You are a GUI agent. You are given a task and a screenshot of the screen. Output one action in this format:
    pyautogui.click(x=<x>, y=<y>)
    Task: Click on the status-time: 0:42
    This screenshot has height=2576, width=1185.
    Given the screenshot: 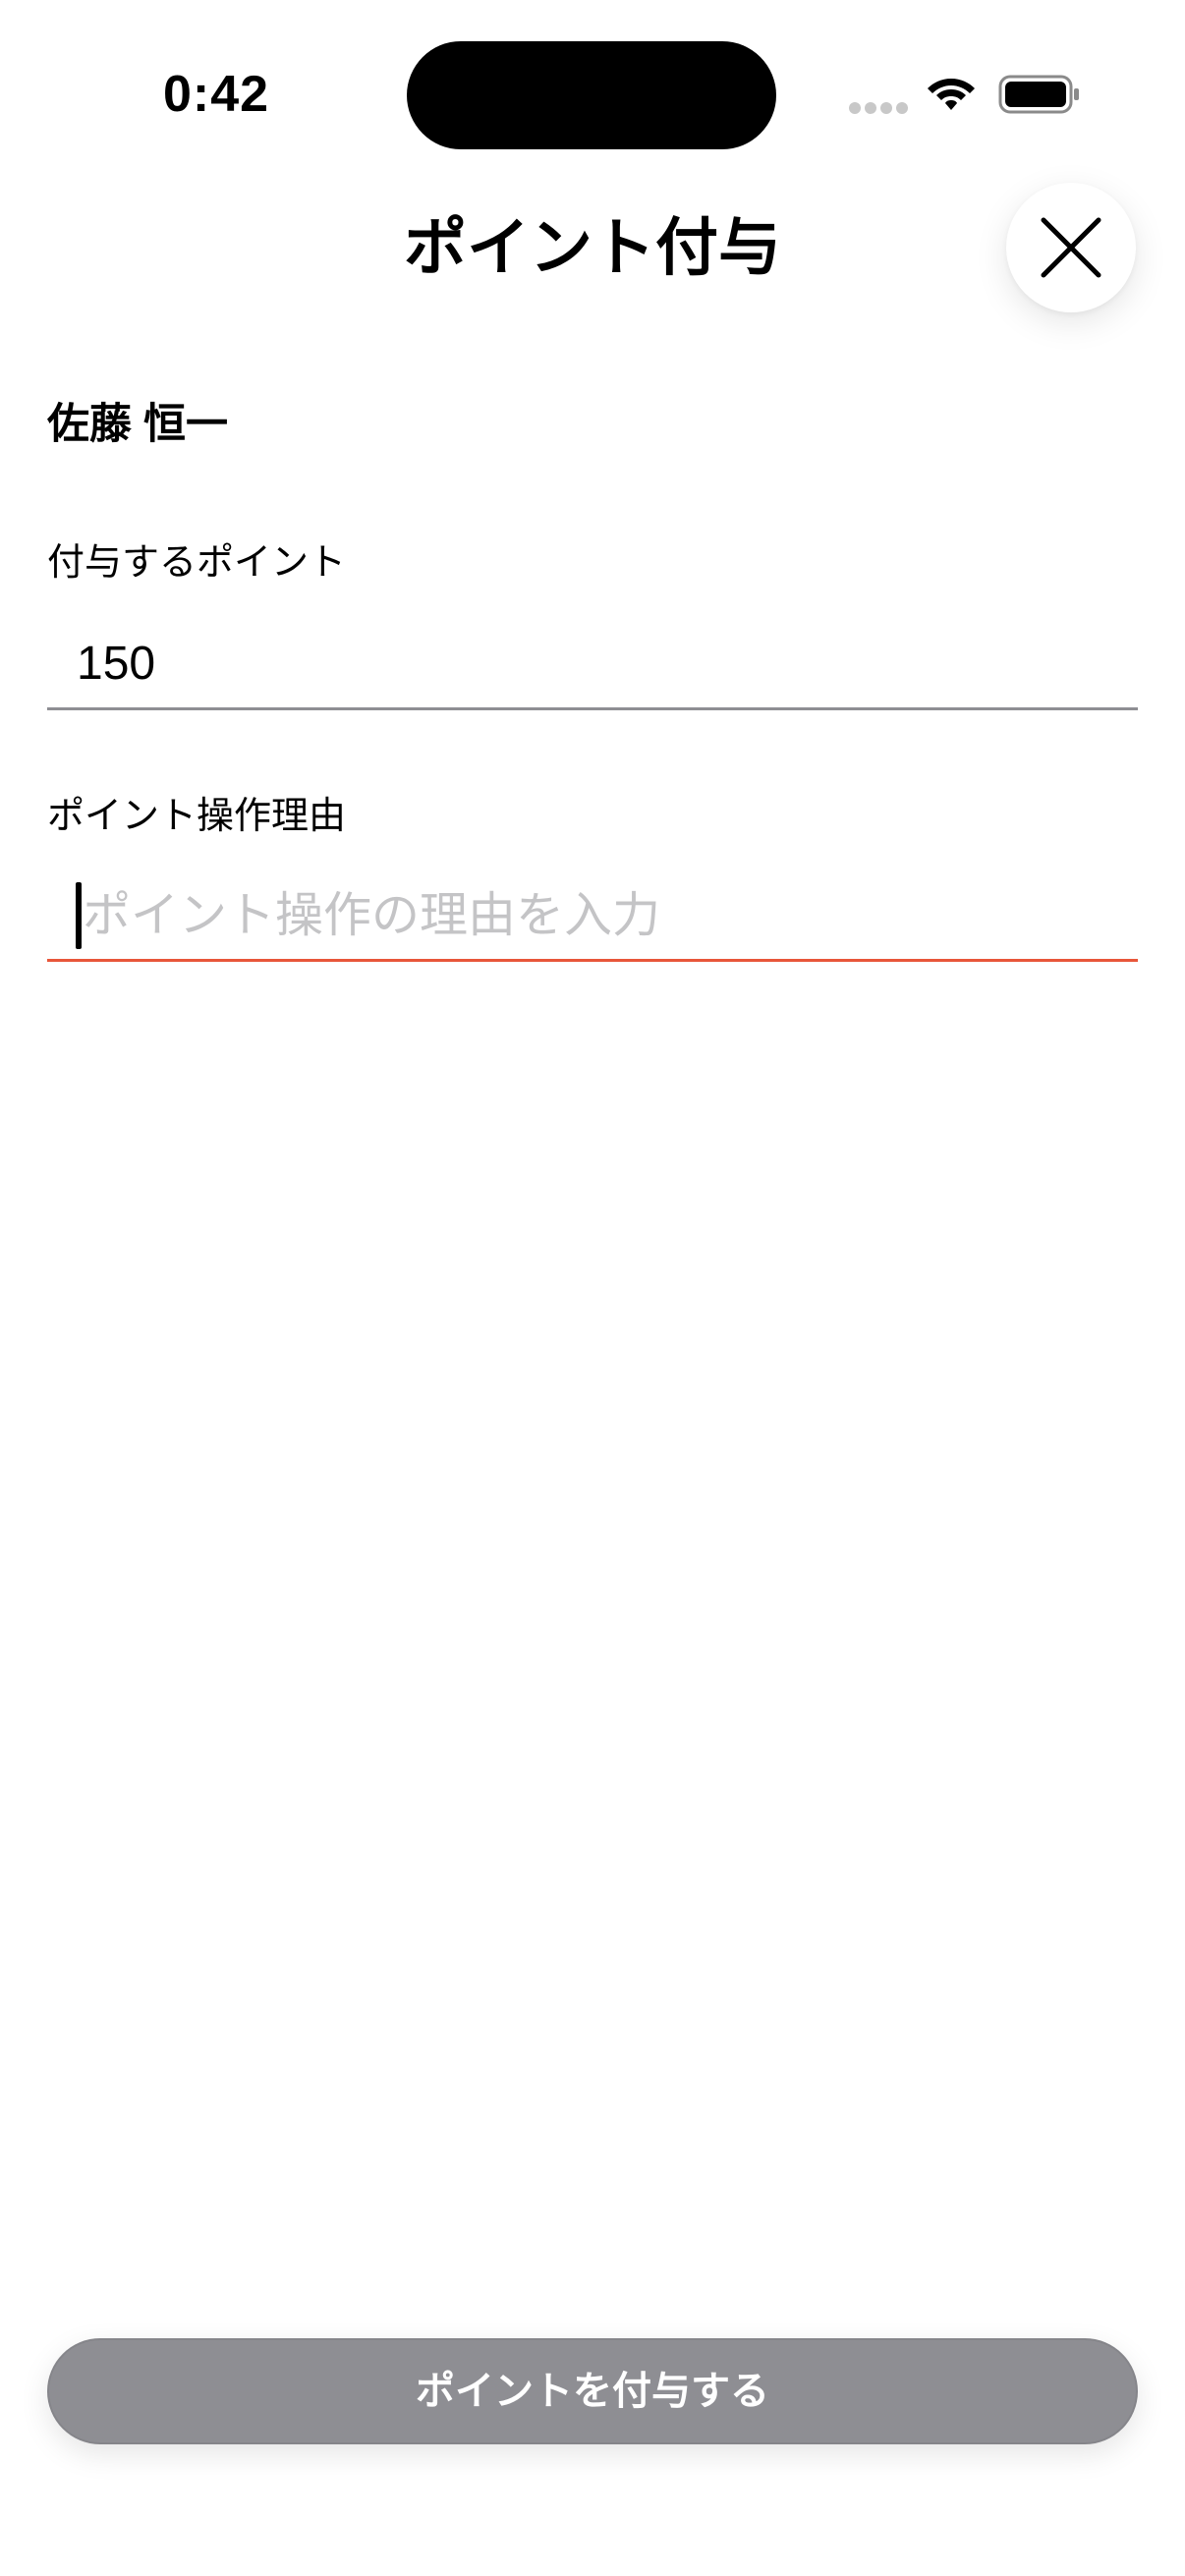 What is the action you would take?
    pyautogui.click(x=216, y=94)
    